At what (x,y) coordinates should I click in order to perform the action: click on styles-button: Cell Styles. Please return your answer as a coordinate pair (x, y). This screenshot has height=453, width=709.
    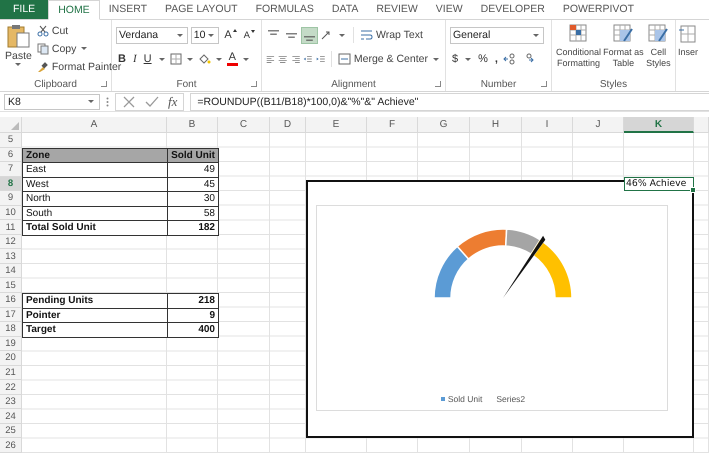
    Looking at the image, I should click on (658, 50).